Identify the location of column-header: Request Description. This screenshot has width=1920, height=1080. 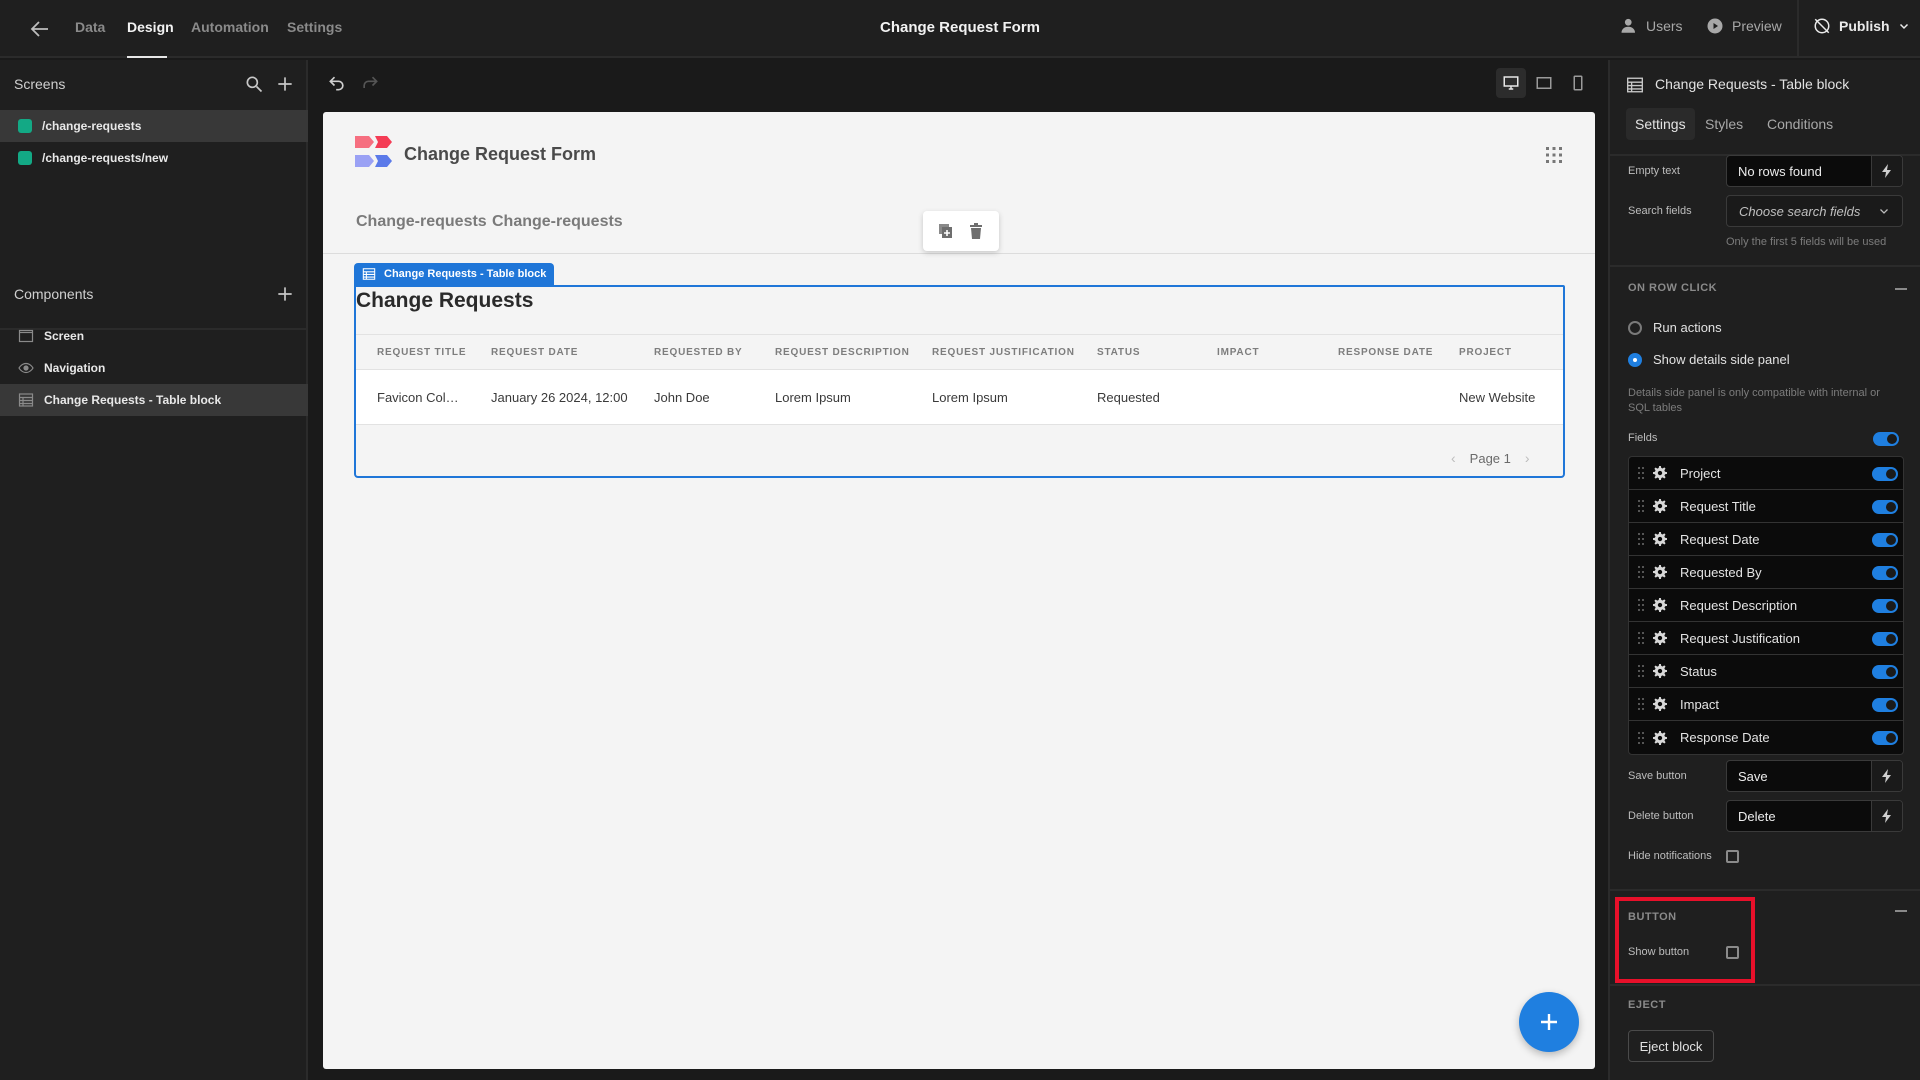
(832, 352).